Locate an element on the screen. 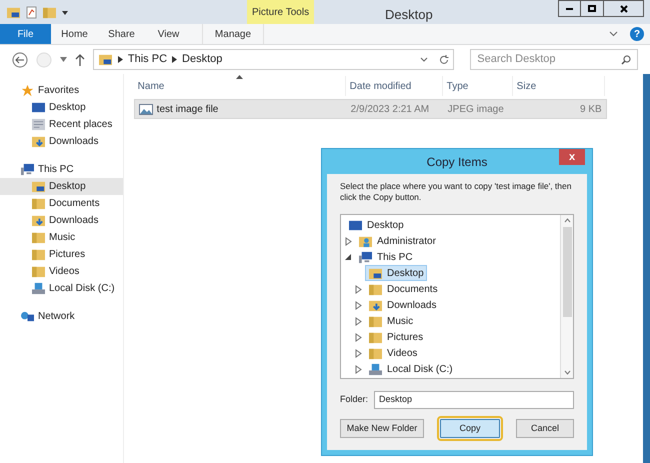 This screenshot has width=650, height=463. file-row: test image file 2/9/2023 2:21 AM JPEG image 9 KB is located at coordinates (370, 109).